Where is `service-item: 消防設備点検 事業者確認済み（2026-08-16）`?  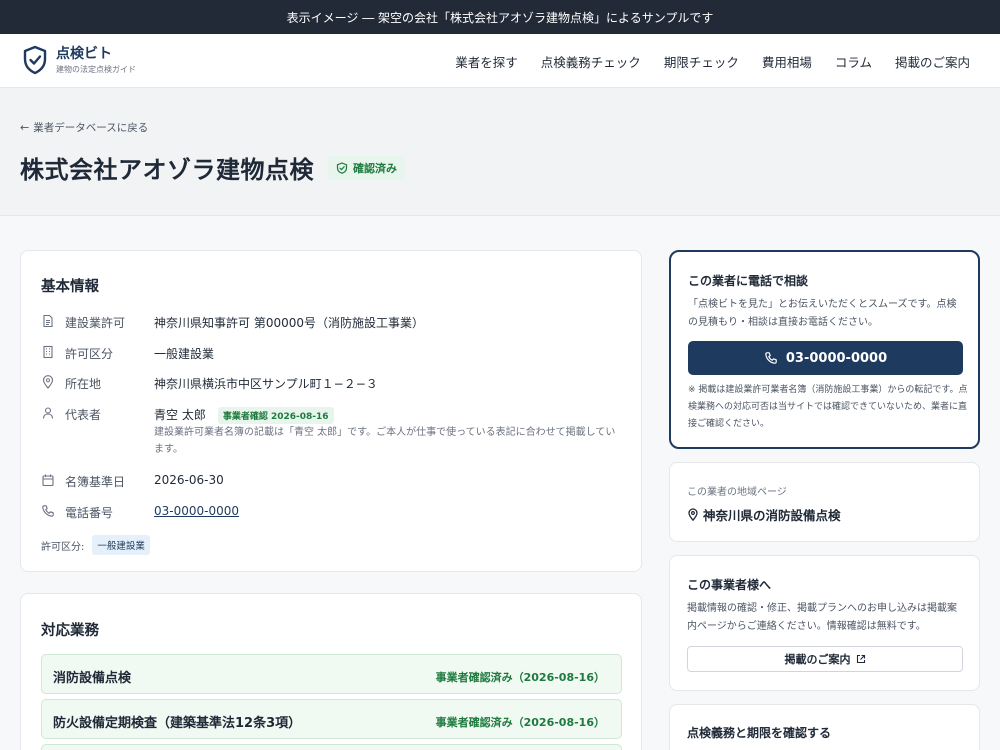
service-item: 消防設備点検 事業者確認済み（2026-08-16） is located at coordinates (331, 674).